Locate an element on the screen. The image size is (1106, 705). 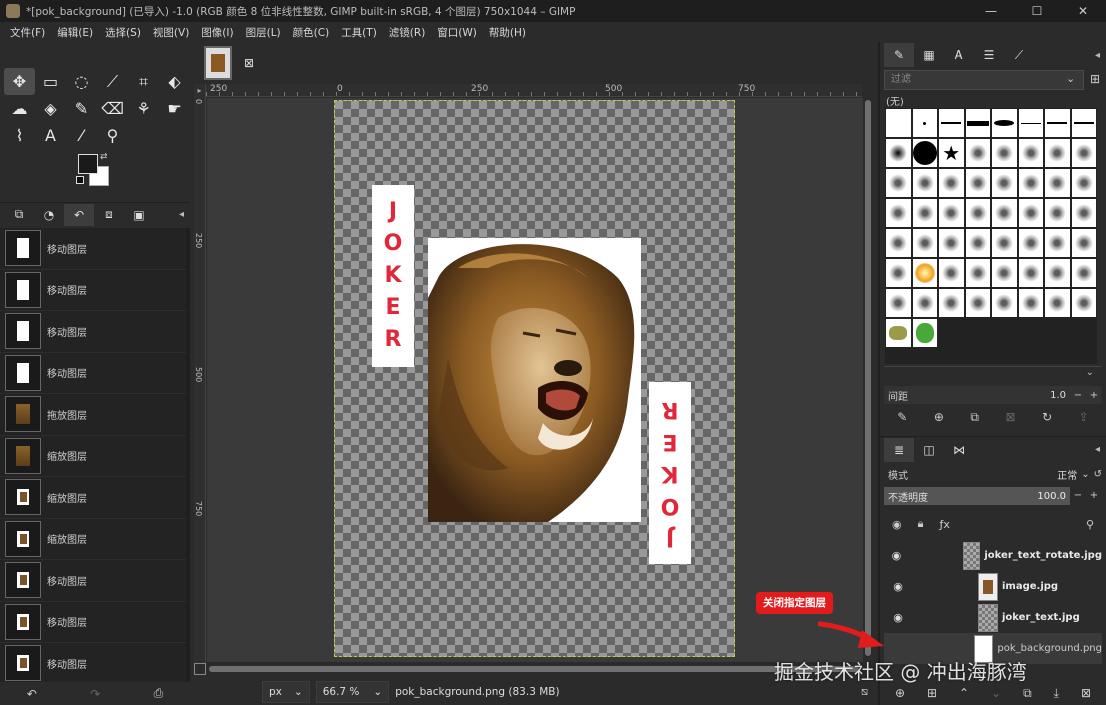
layer-row: ◉ image.jpg is located at coordinates (993, 586).